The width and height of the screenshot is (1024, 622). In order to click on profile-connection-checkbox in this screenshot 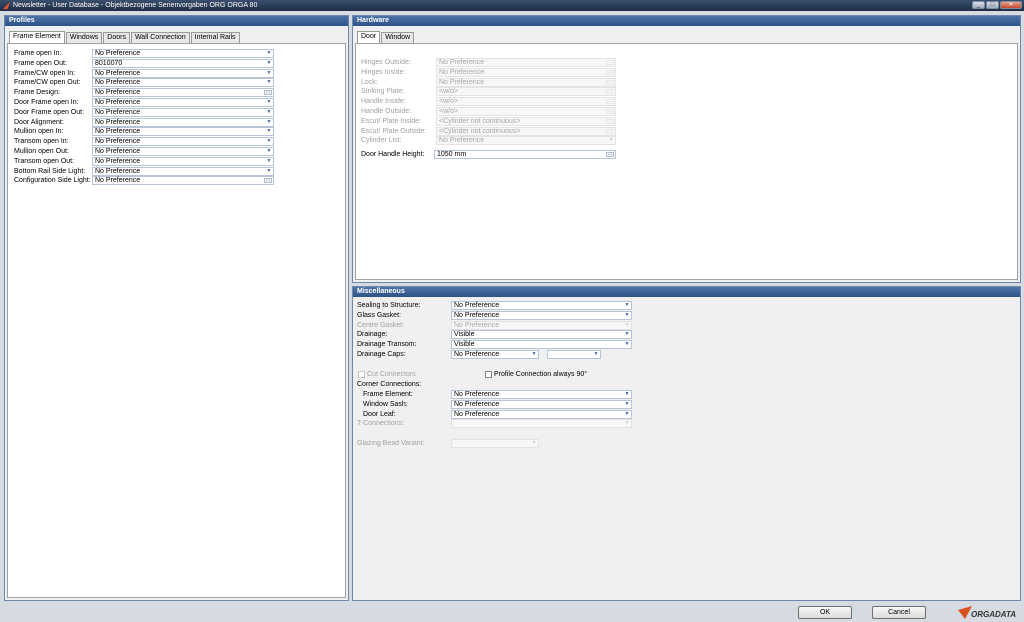, I will do `click(488, 374)`.